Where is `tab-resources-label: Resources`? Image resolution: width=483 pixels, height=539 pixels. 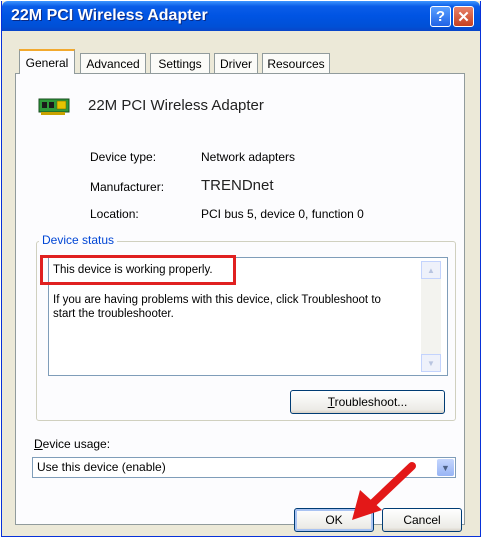 tab-resources-label: Resources is located at coordinates (296, 63).